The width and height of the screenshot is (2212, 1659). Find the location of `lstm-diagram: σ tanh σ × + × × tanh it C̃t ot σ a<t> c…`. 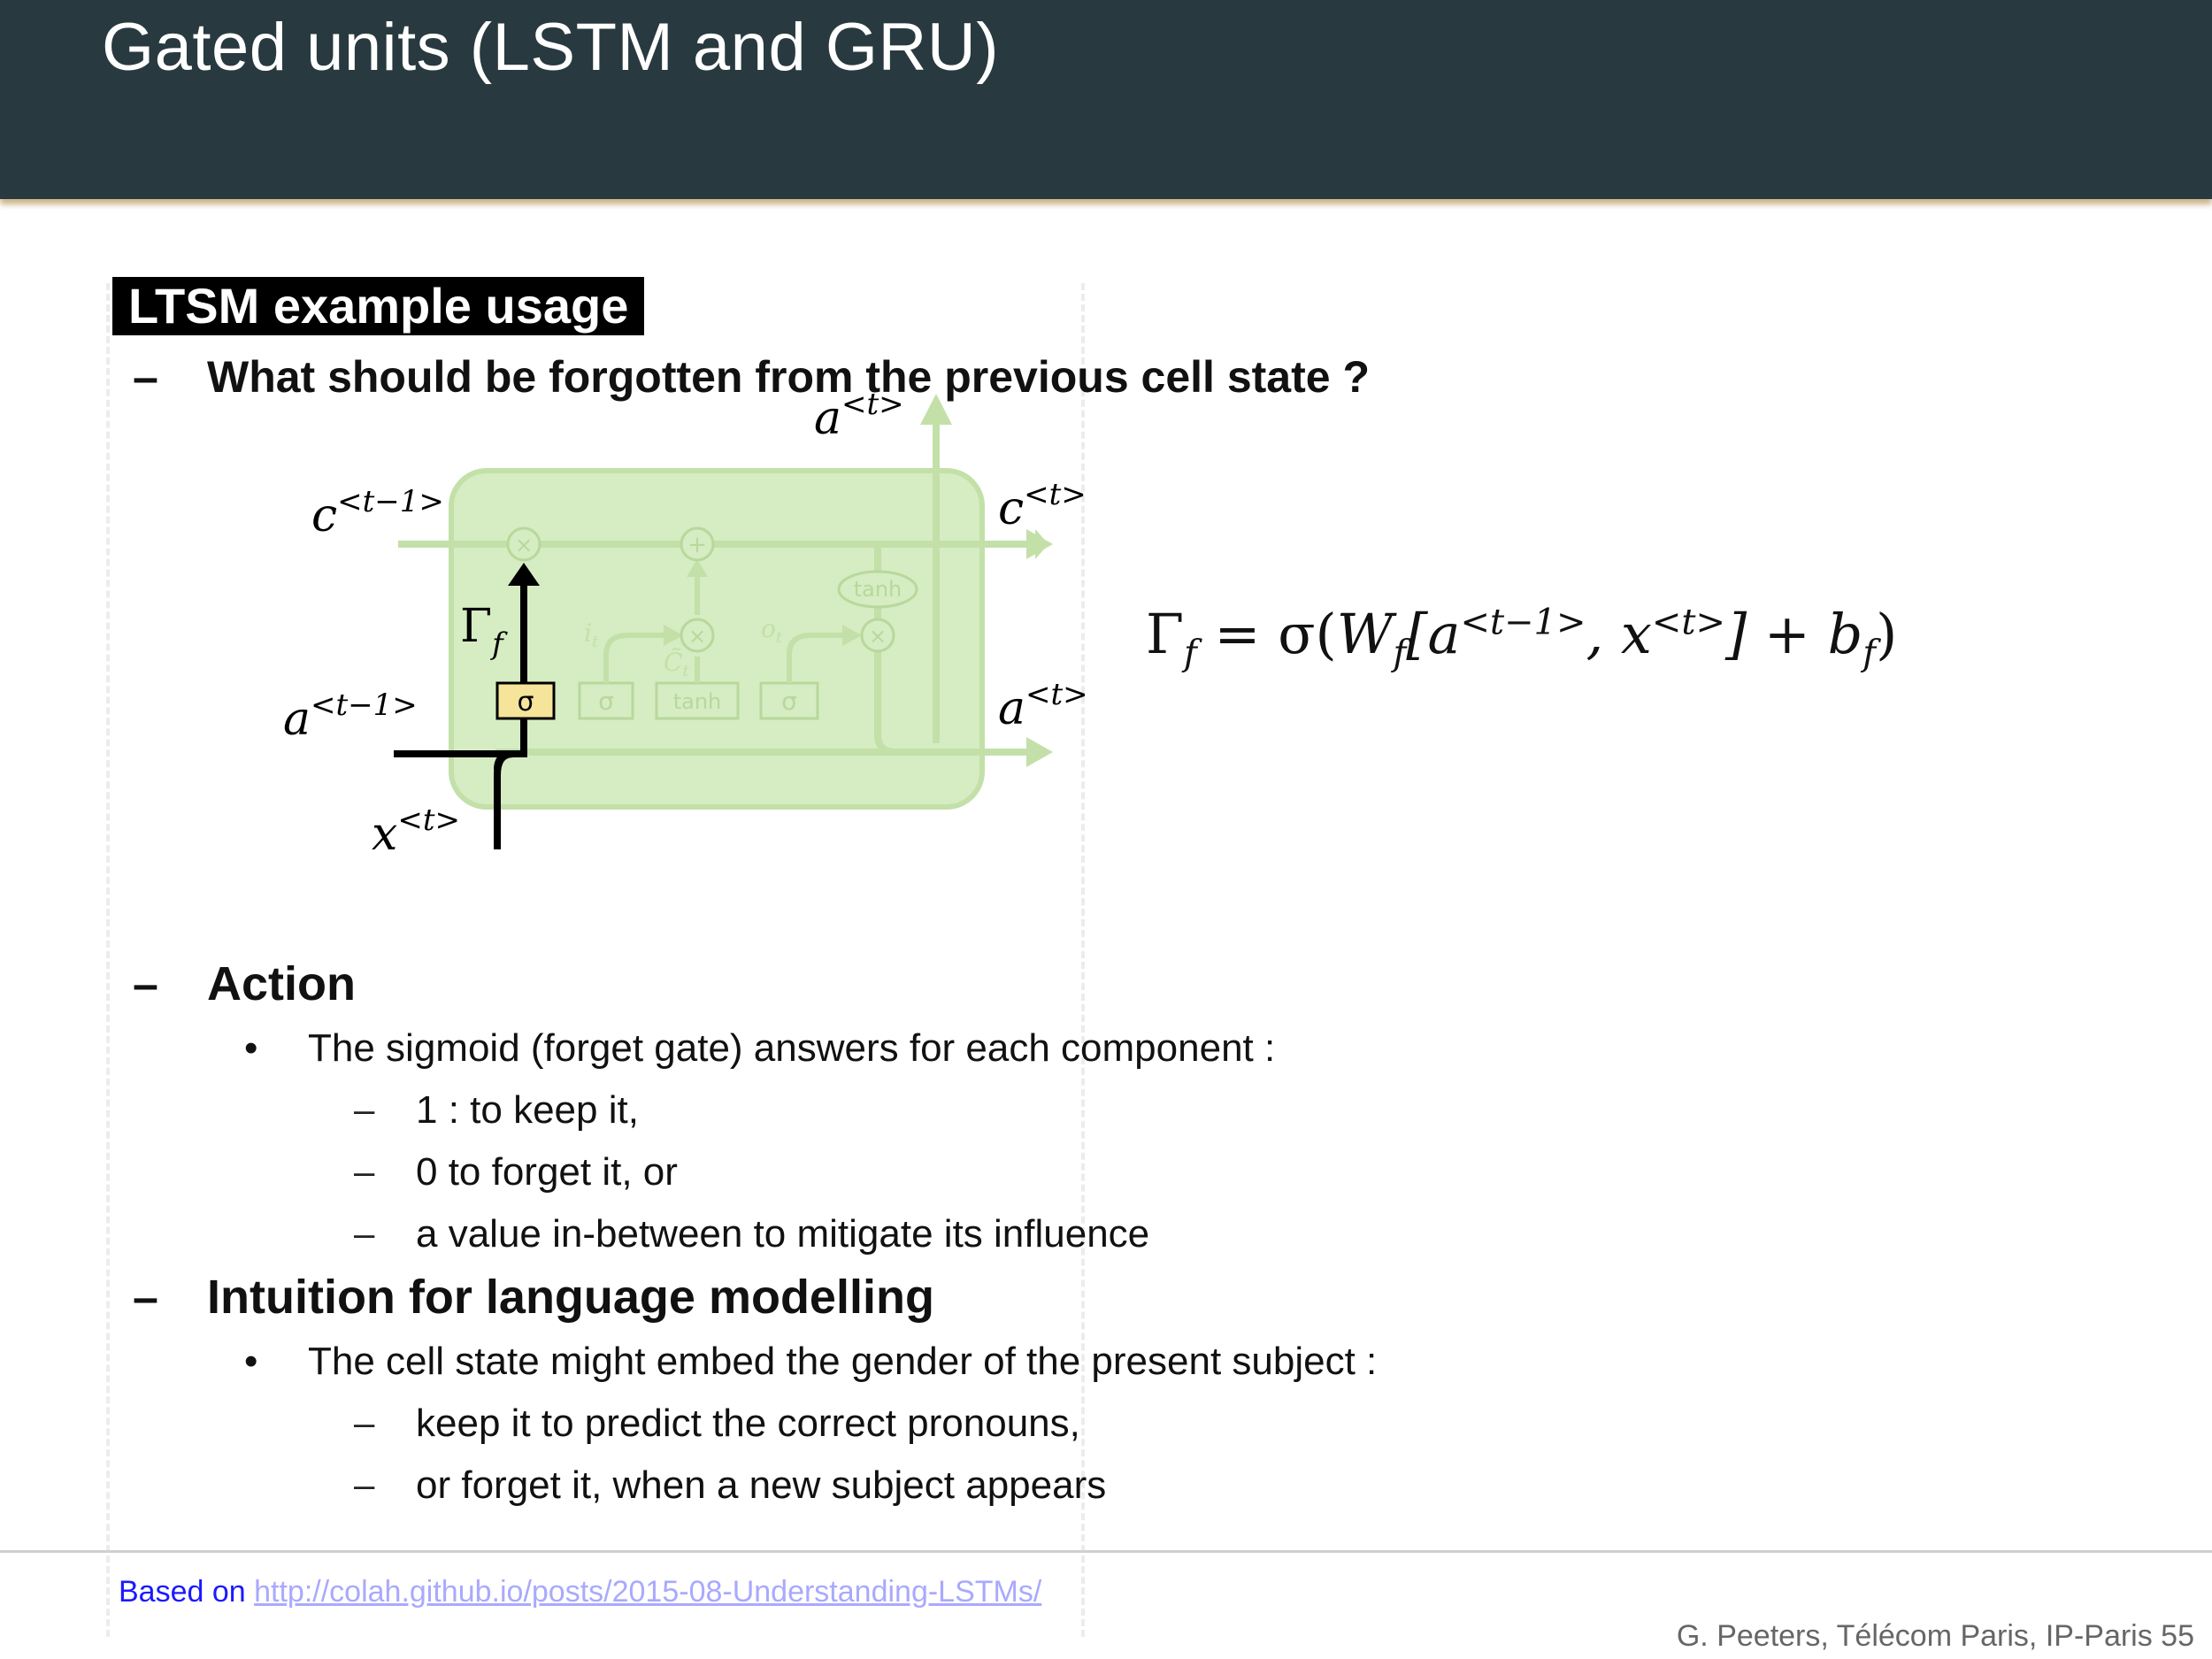

lstm-diagram: σ tanh σ × + × × tanh it C̃t ot σ a<t> c… is located at coordinates (686, 625).